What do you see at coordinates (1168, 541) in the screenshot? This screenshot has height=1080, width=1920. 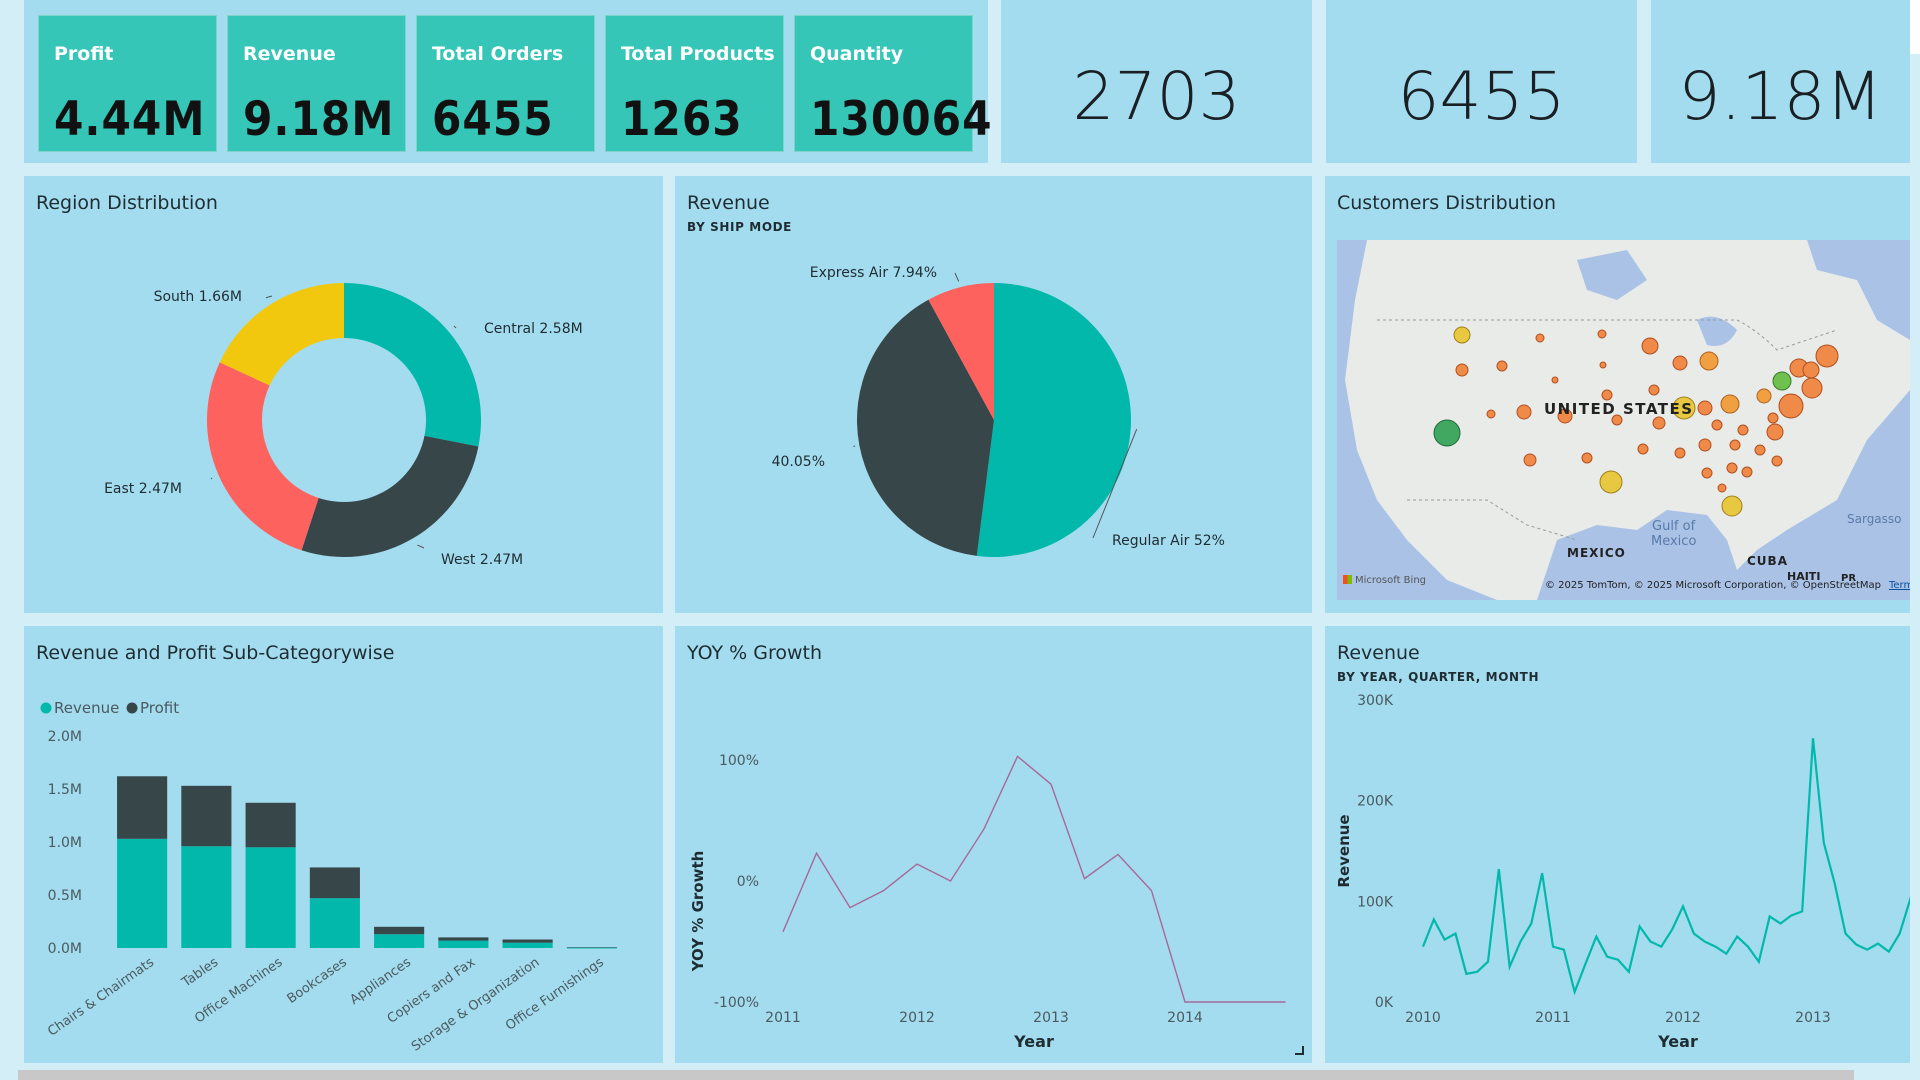 I see `pie-data-label: Regular Air 52%` at bounding box center [1168, 541].